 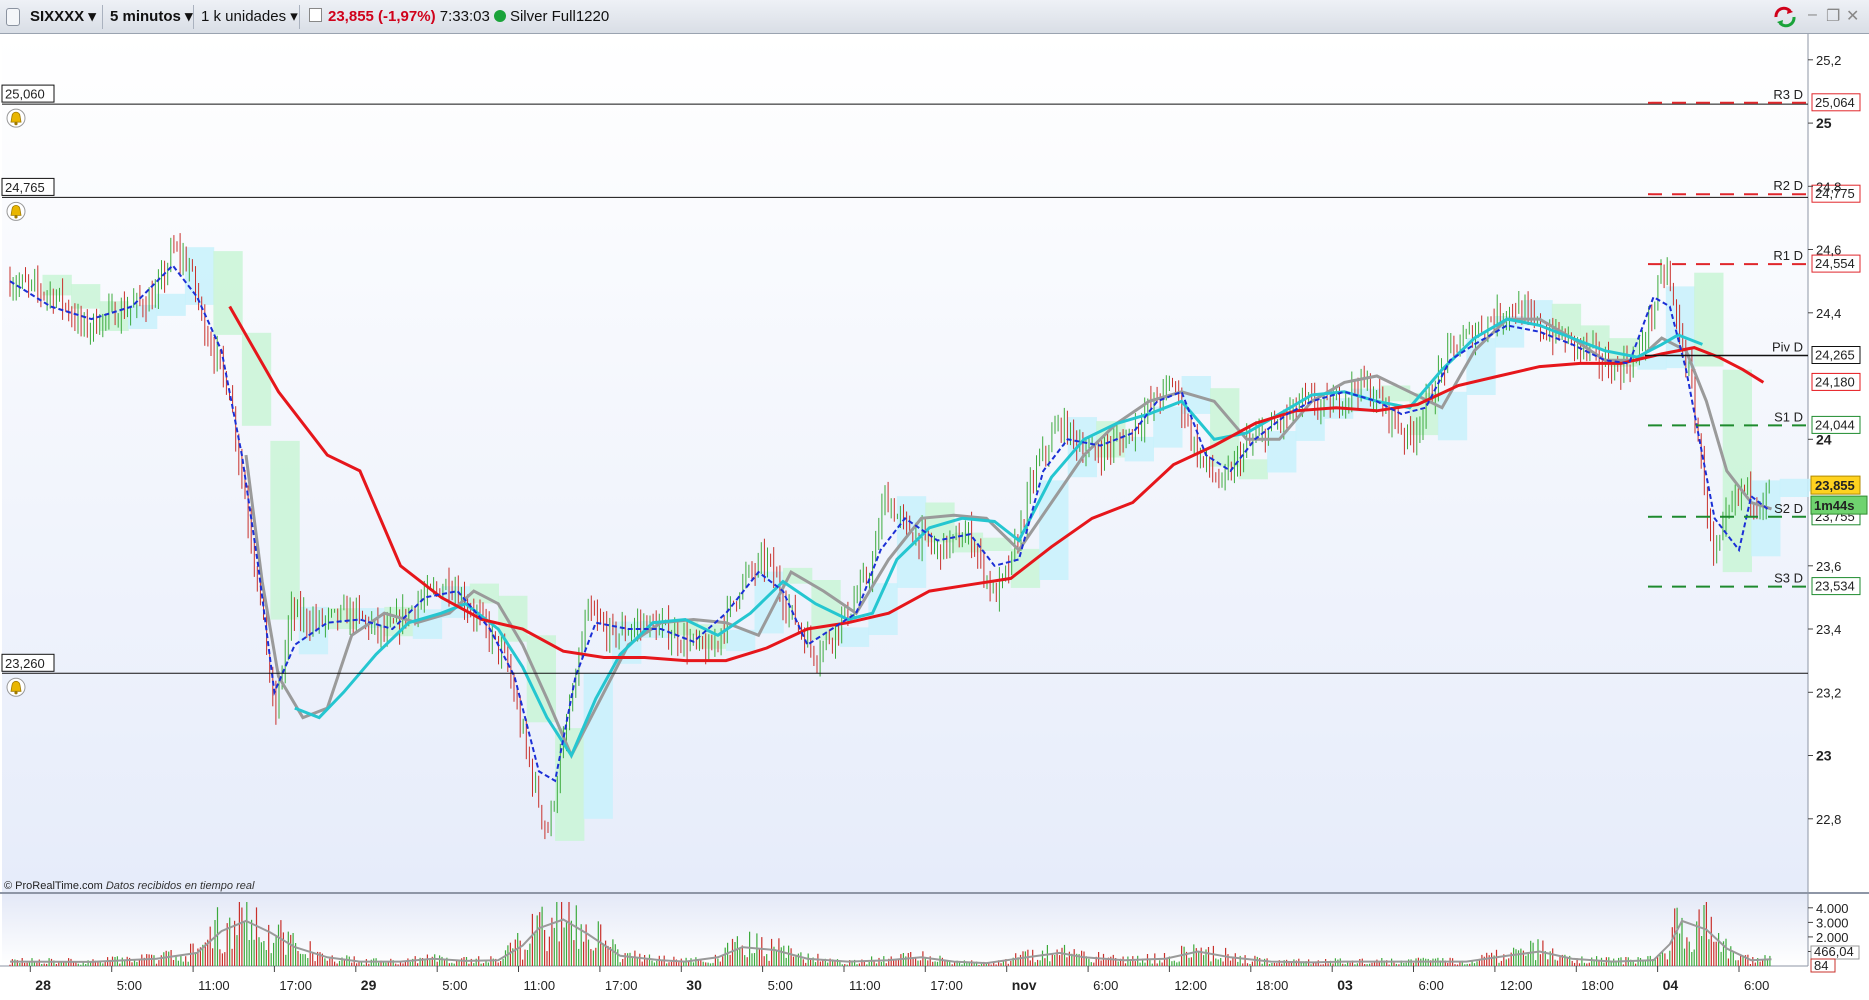 I want to click on minimize-icon: –, so click(x=1812, y=15).